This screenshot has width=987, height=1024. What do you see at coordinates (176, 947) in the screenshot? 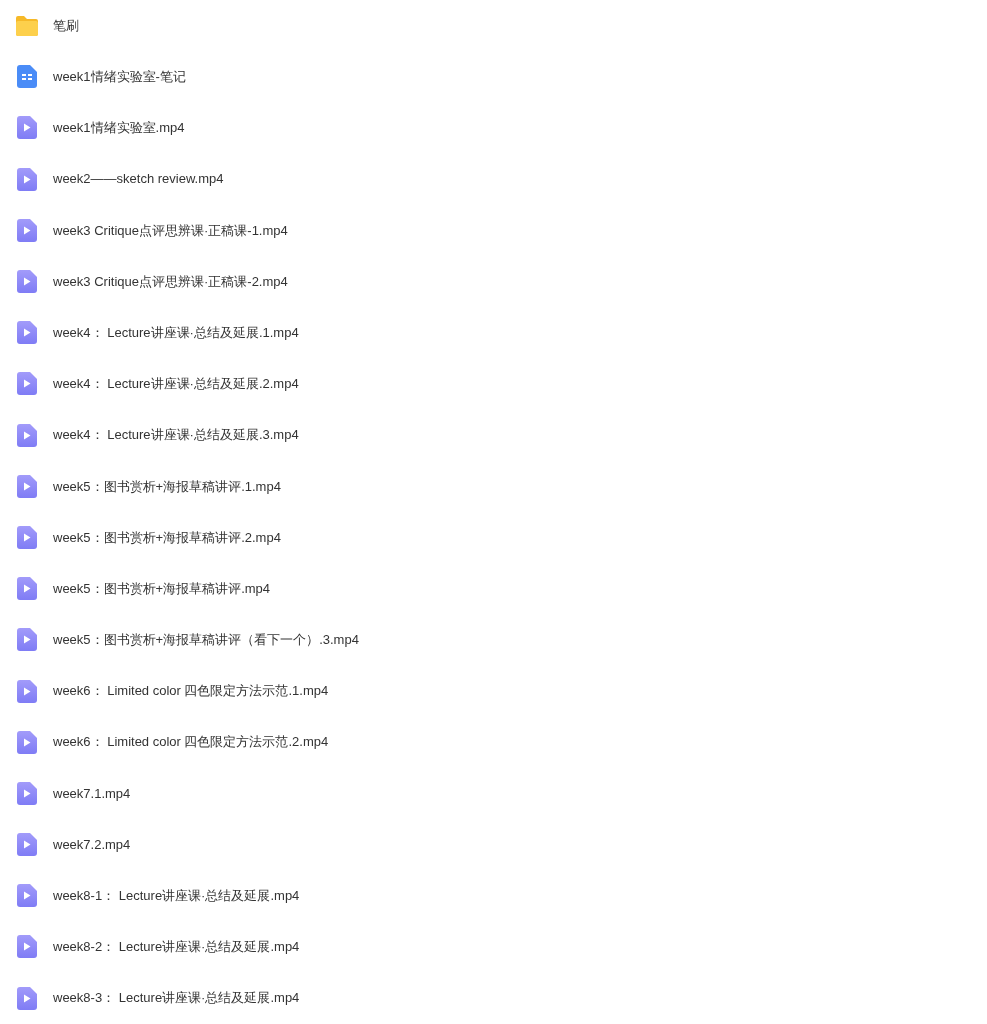
I see `file-name: week8-2： Lecture讲座课·总结及延展.mp4` at bounding box center [176, 947].